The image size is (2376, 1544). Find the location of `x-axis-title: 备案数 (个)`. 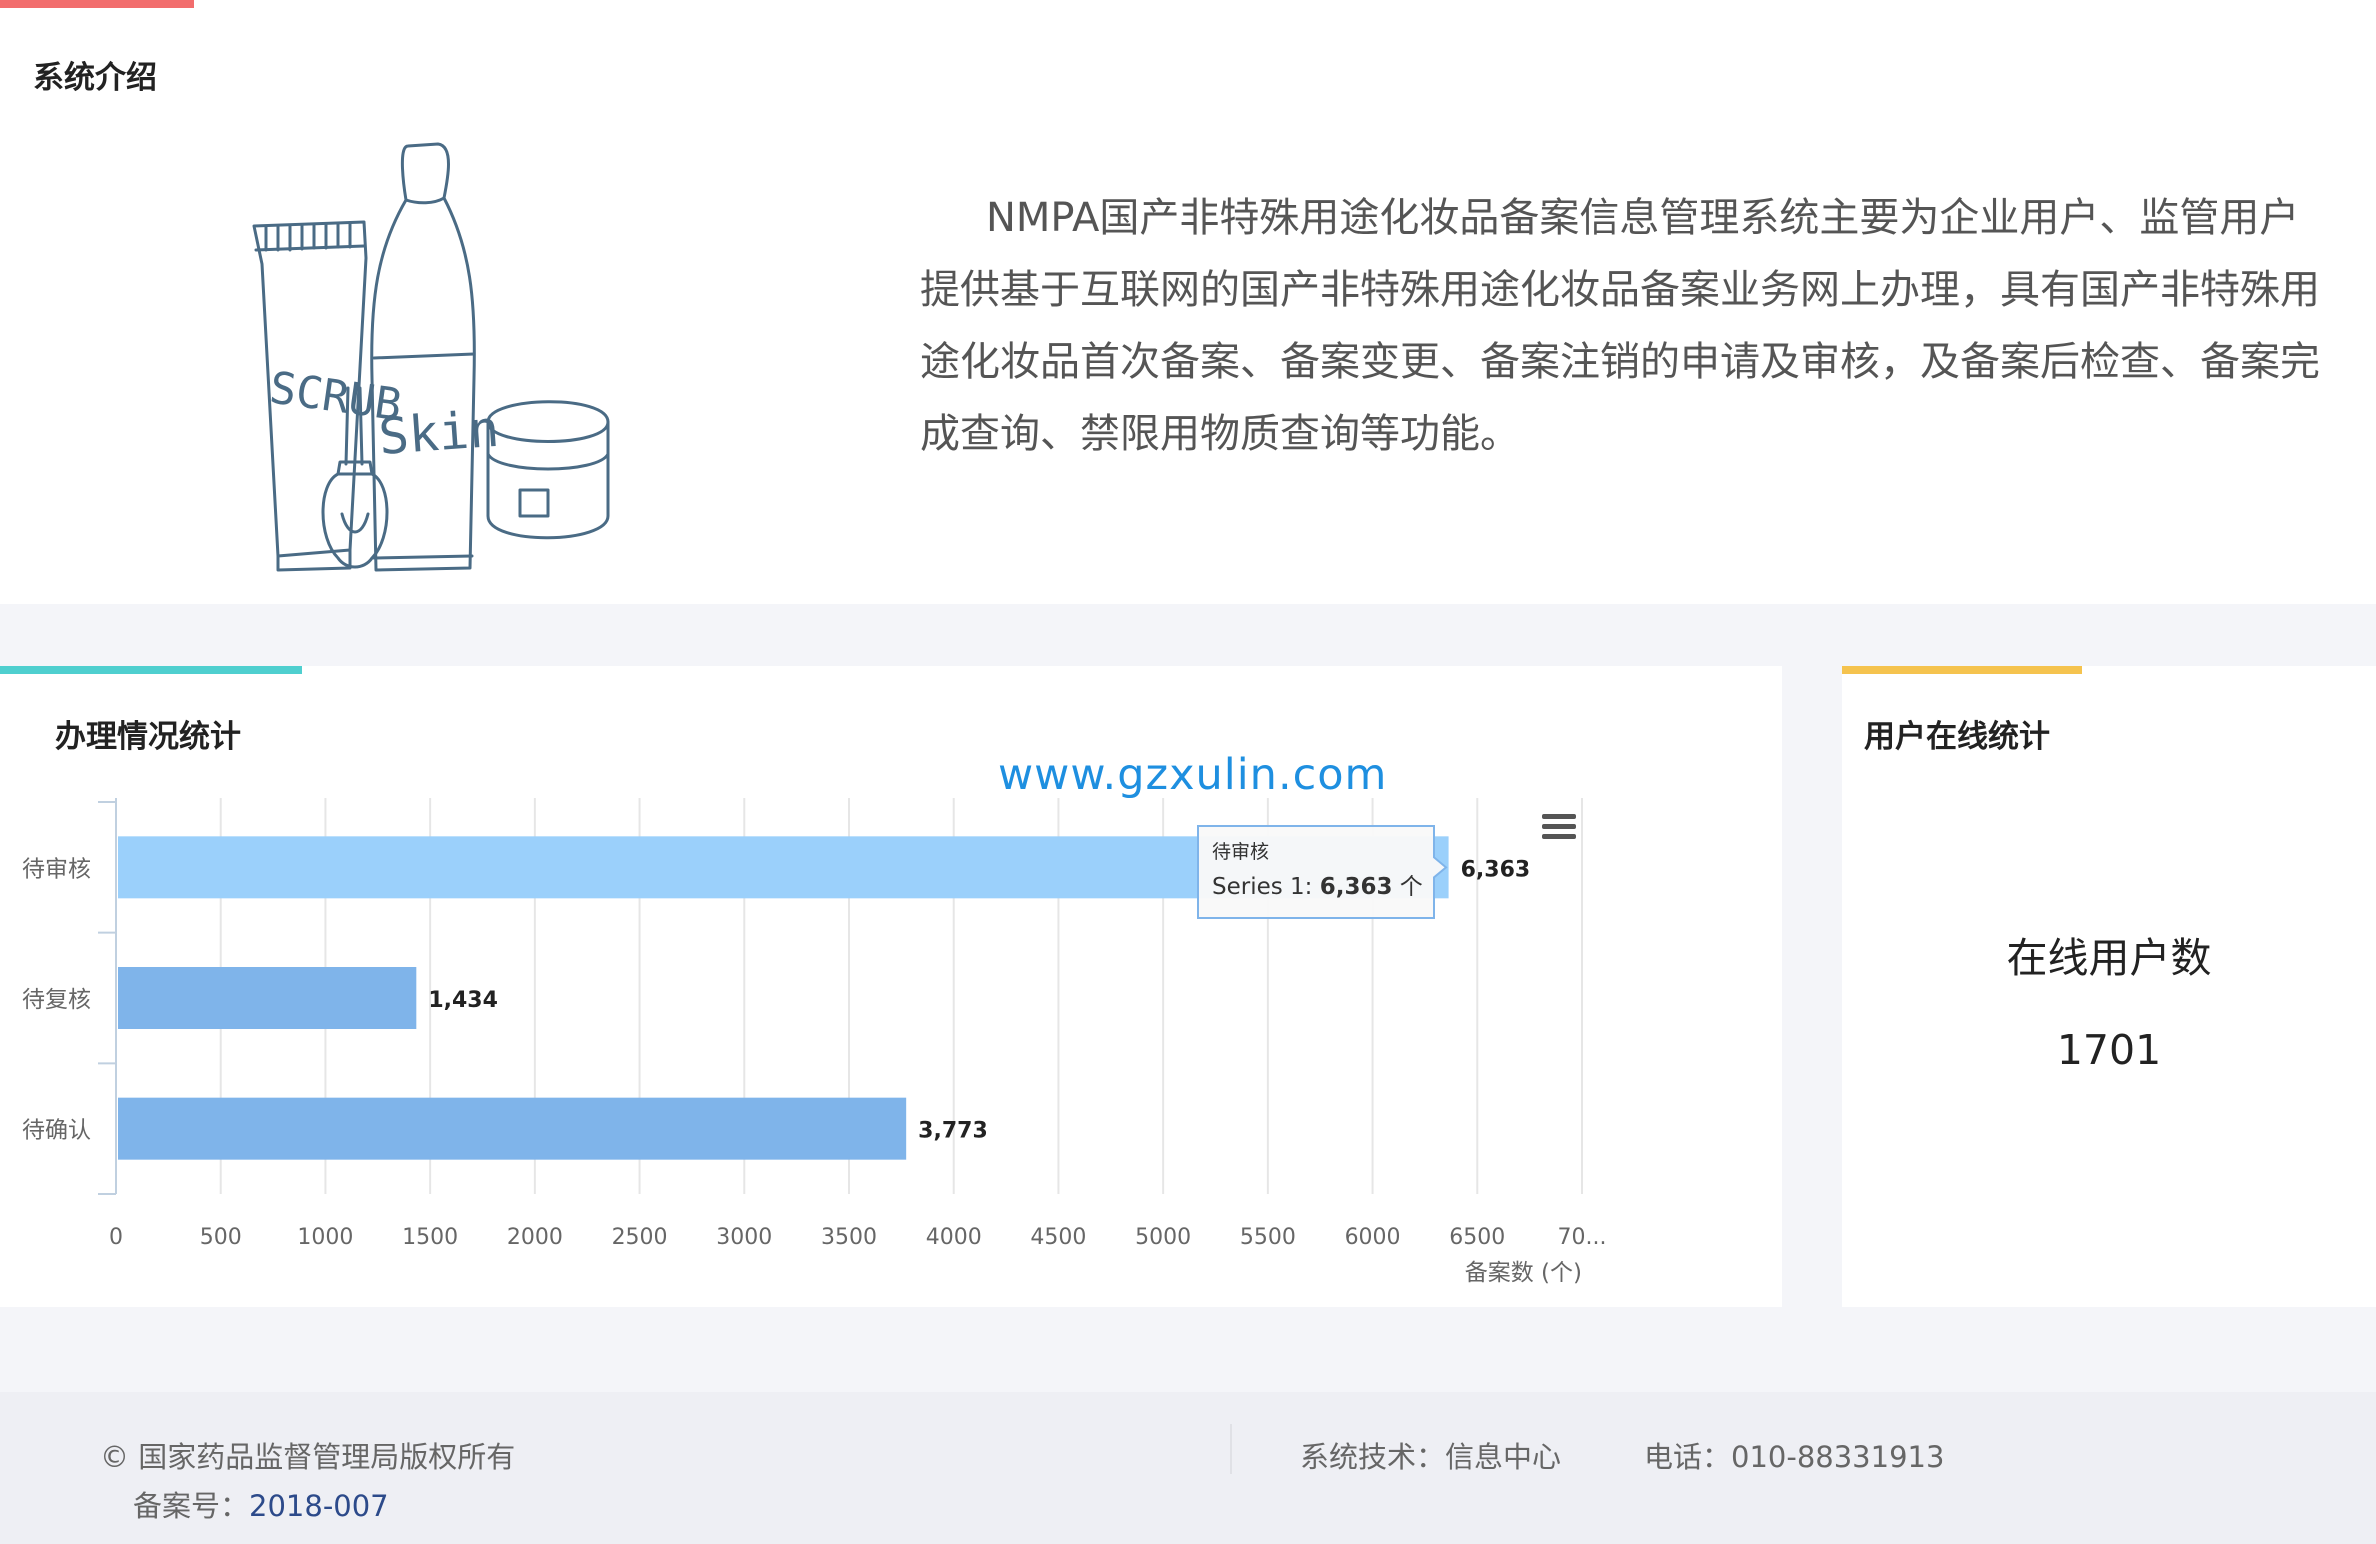

x-axis-title: 备案数 (个) is located at coordinates (1523, 1273).